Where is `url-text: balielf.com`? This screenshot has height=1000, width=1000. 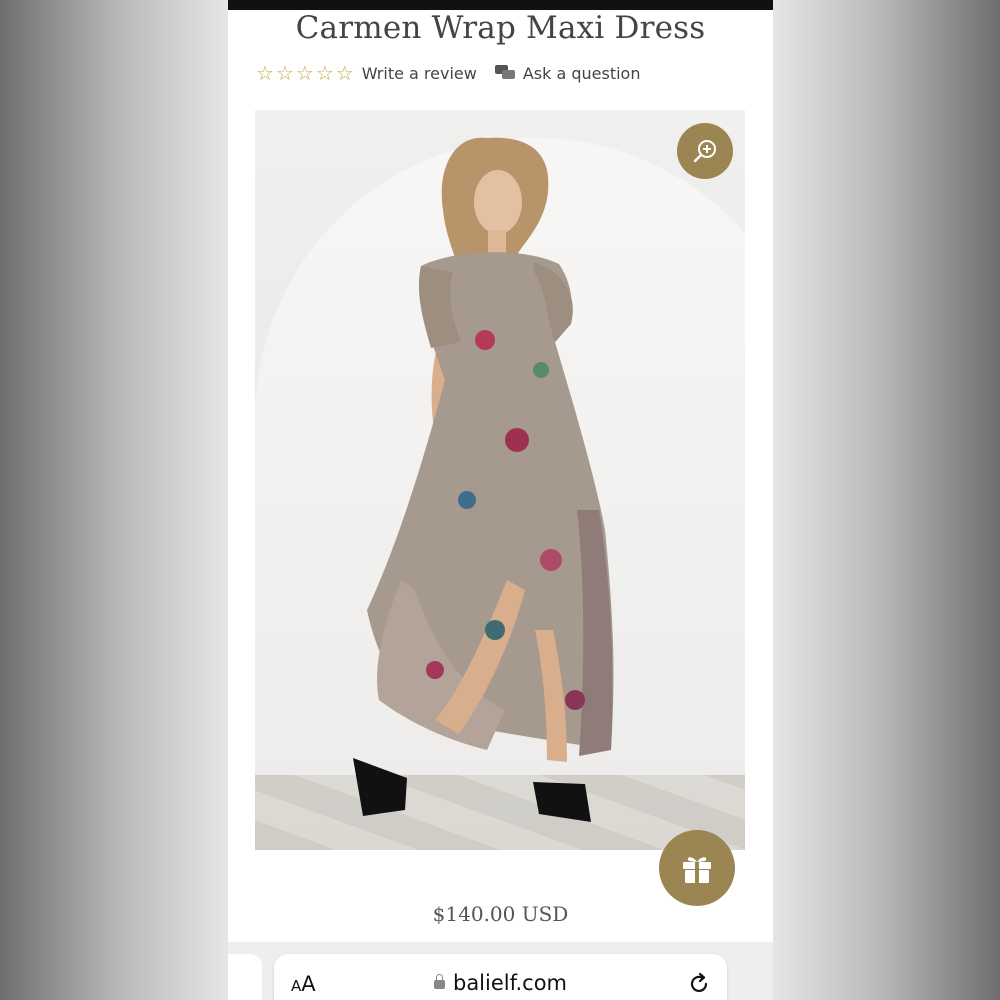
url-text: balielf.com is located at coordinates (509, 983).